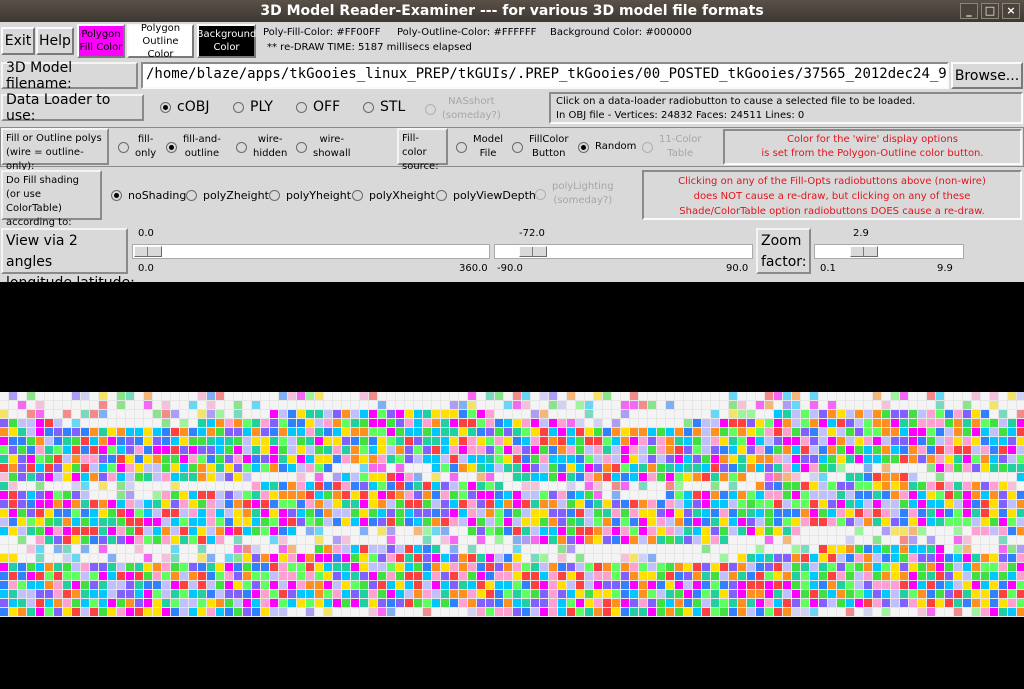 This screenshot has height=689, width=1024. What do you see at coordinates (101, 41) in the screenshot?
I see `polygon-fill-color-button: Polygon Fill Color` at bounding box center [101, 41].